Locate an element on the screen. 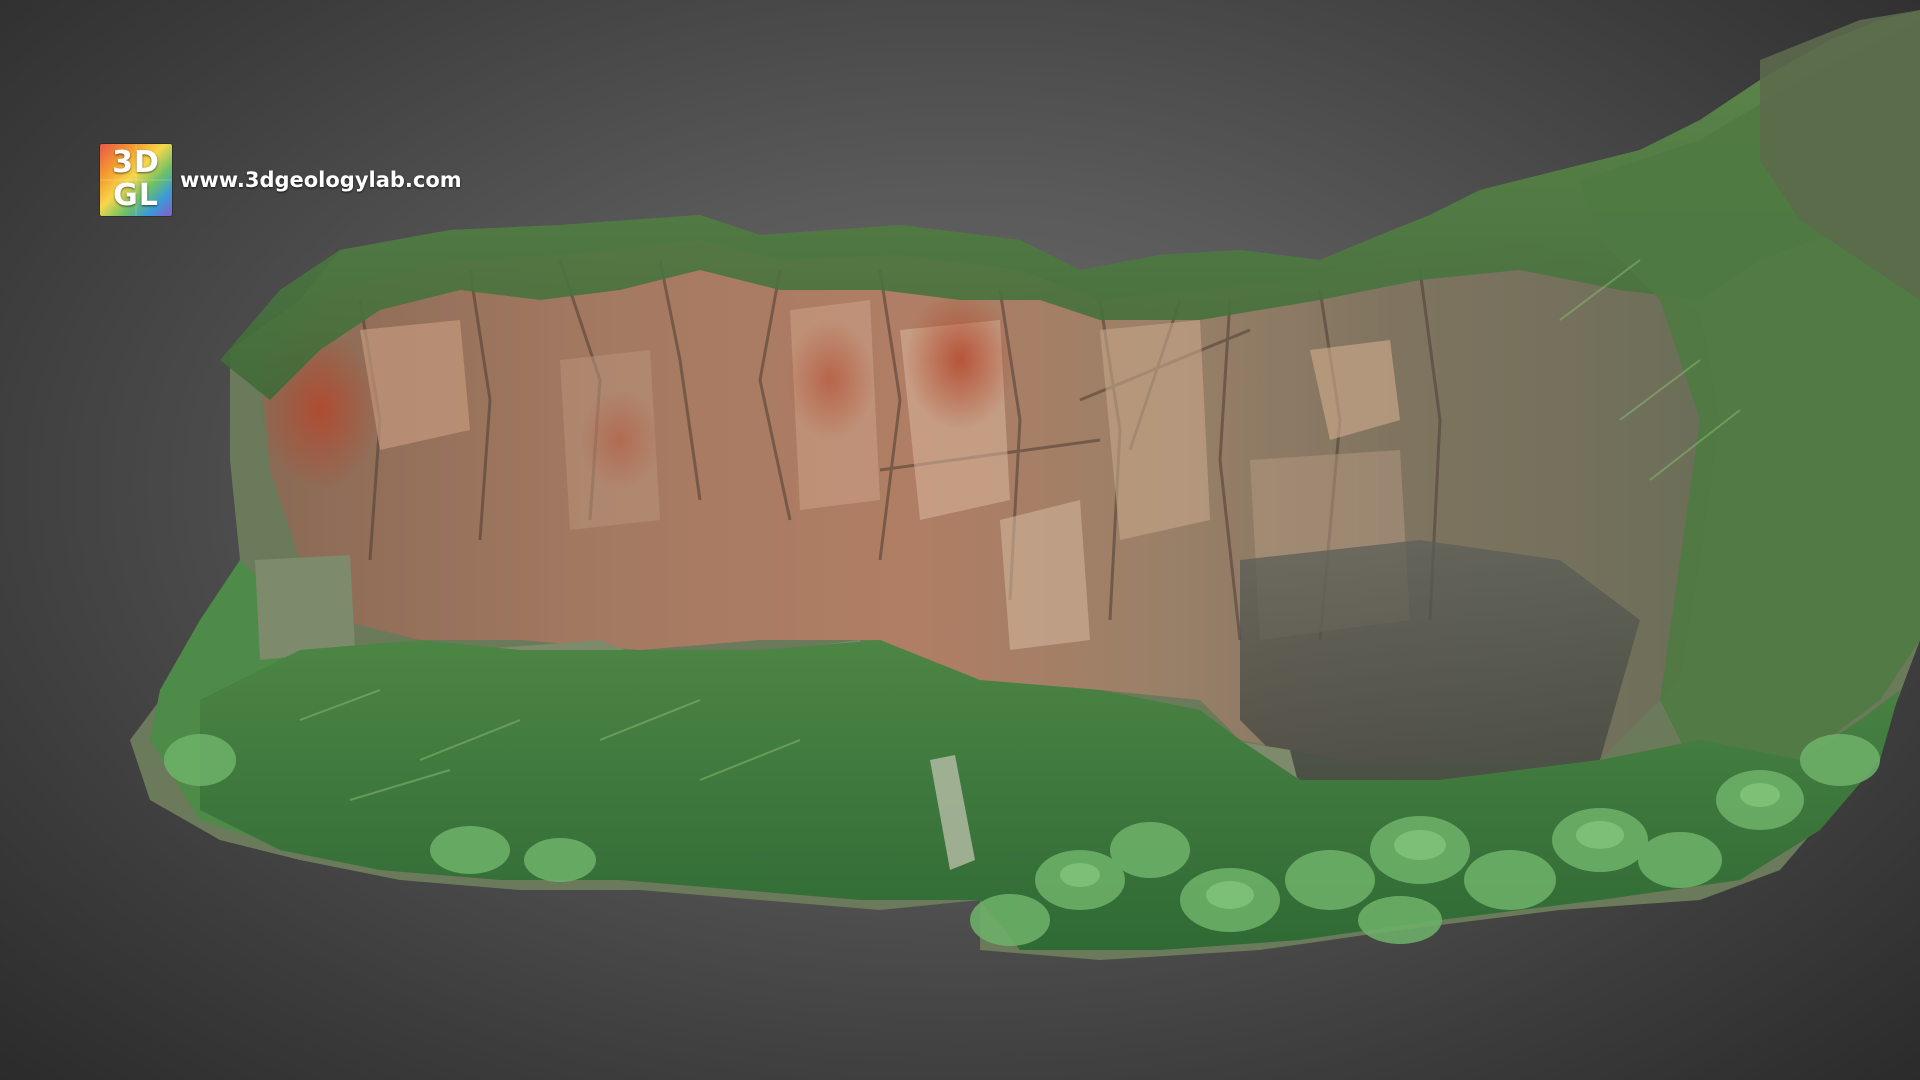 This screenshot has height=1080, width=1920. logo-line-2: GL is located at coordinates (136, 195).